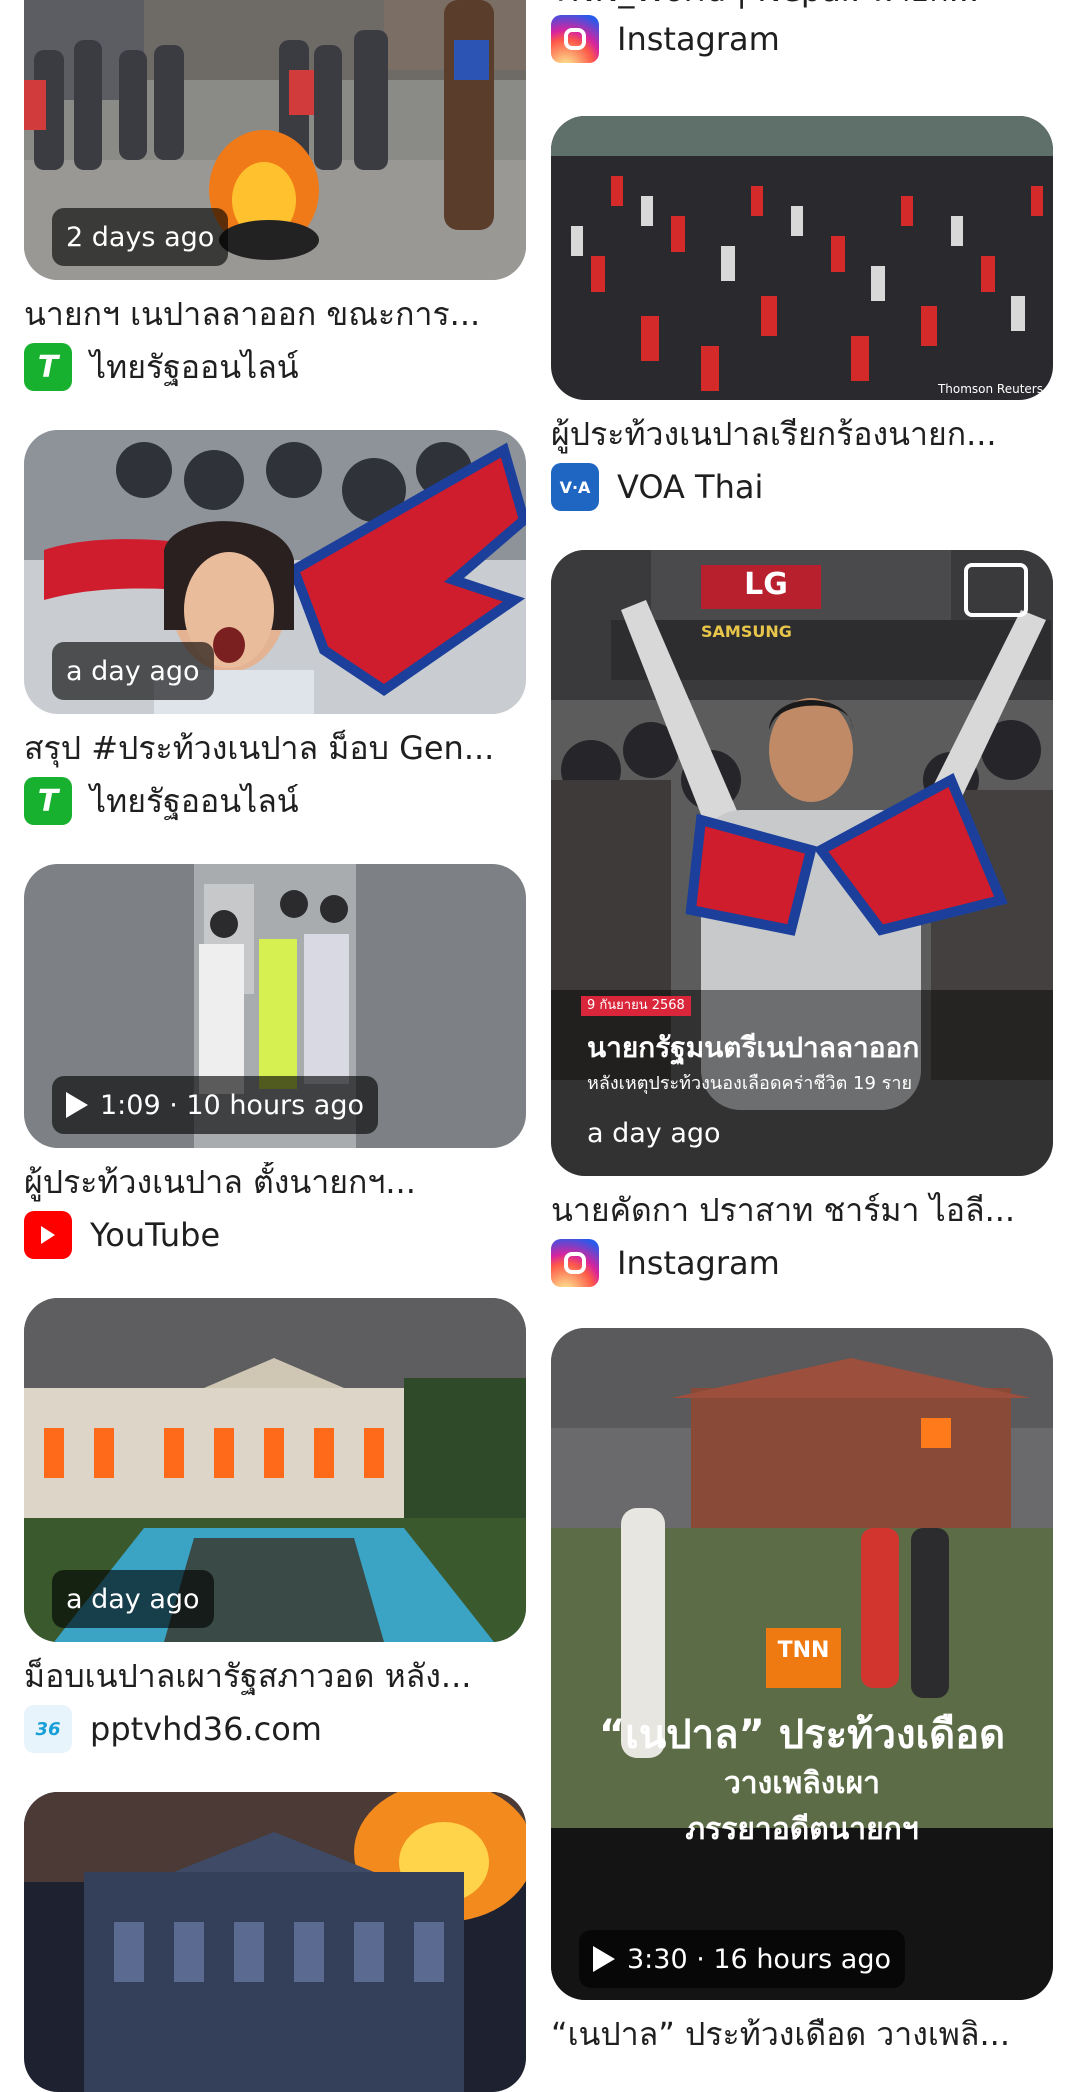 This screenshot has width=1077, height=2092. I want to click on video-badge: 1:09 · 10 hours ago, so click(215, 1105).